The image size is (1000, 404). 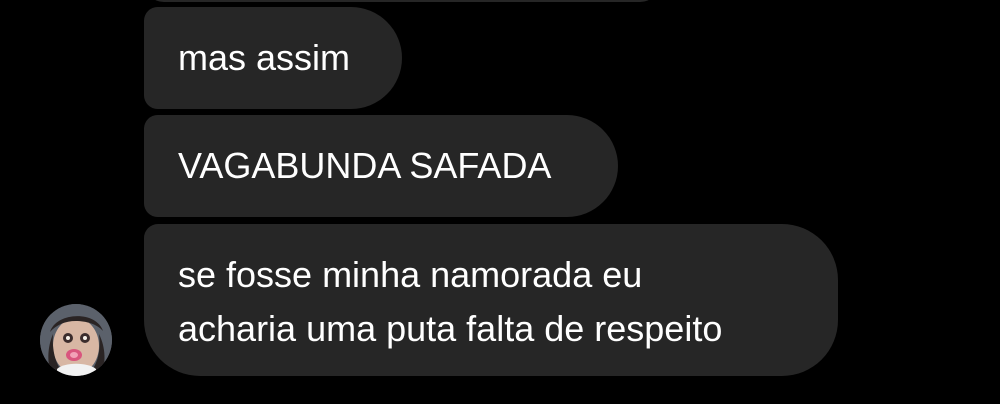 What do you see at coordinates (410, 274) in the screenshot?
I see `message-text-line: se fosse minha namorada eu` at bounding box center [410, 274].